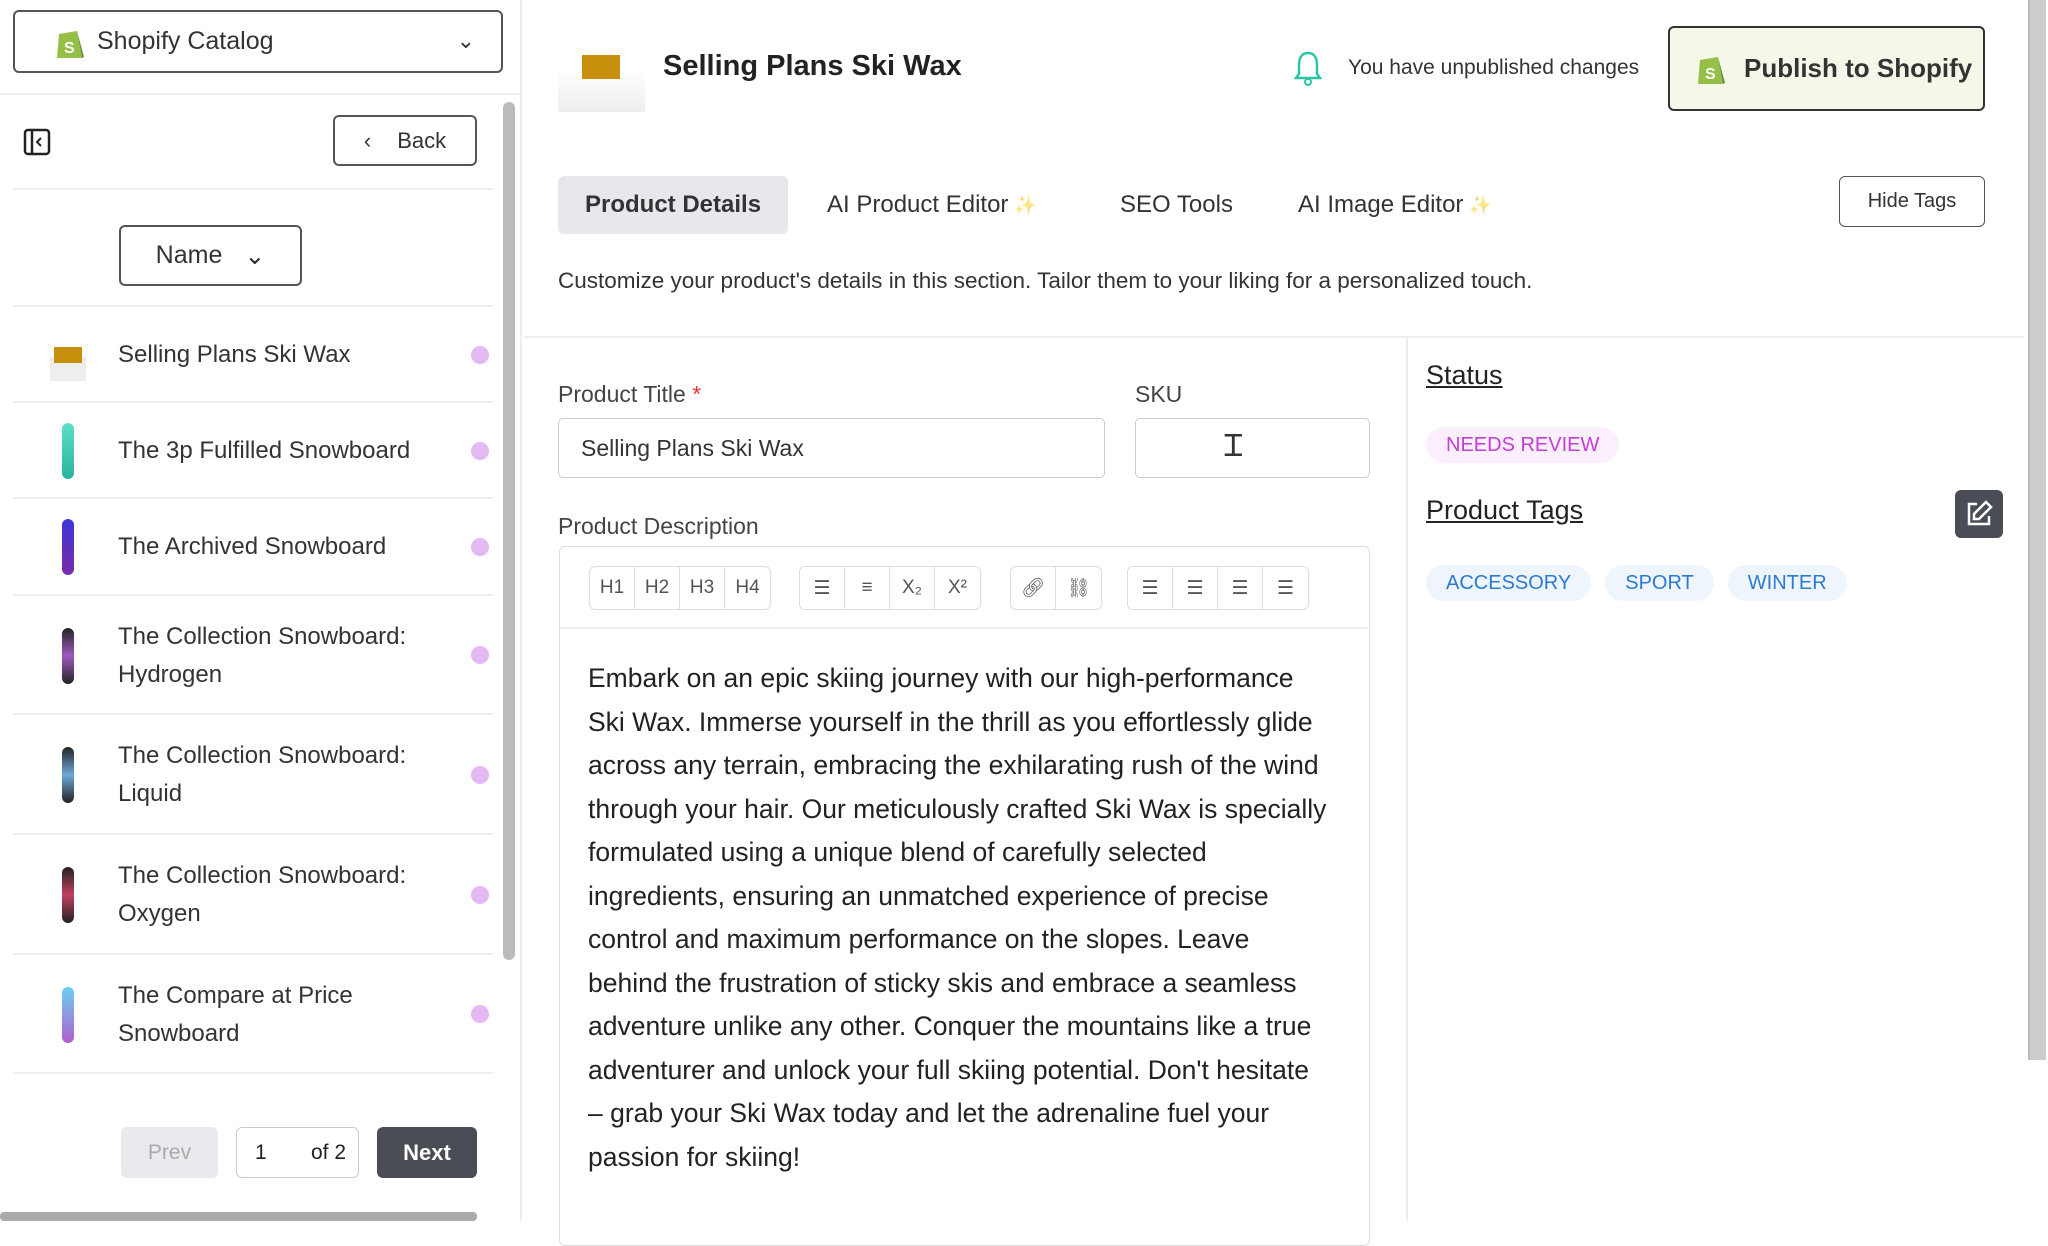 This screenshot has width=2048, height=1246. I want to click on h1-button: H1, so click(612, 588).